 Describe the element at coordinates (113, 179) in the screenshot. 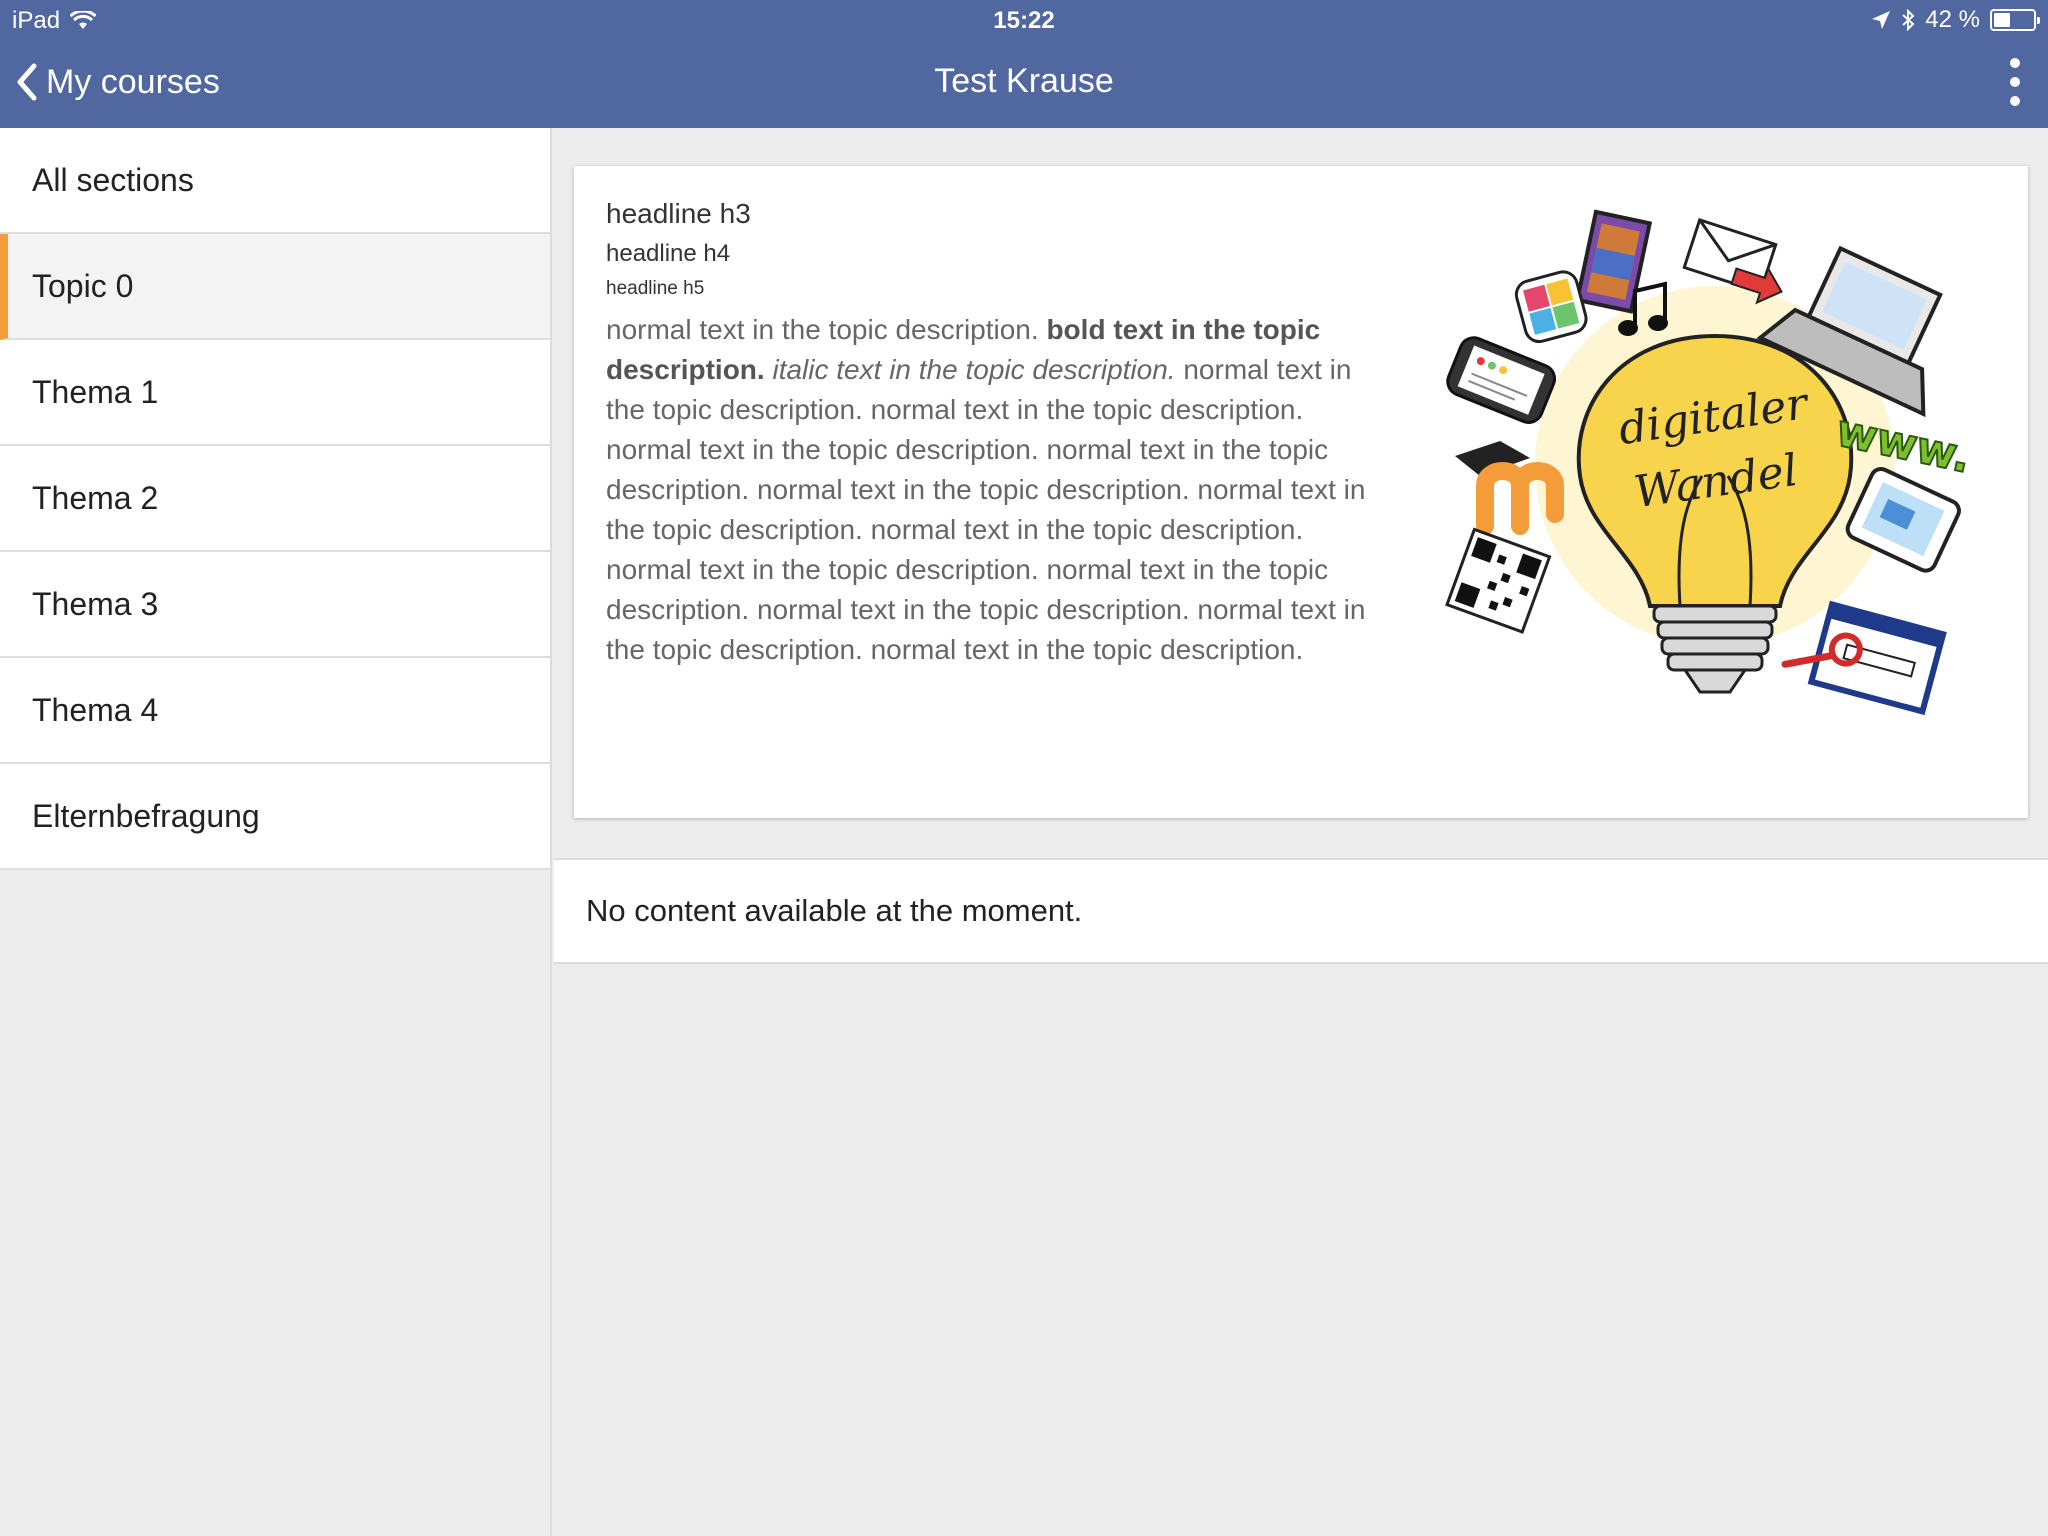

I see `sidebar-item-label: All sections` at that location.